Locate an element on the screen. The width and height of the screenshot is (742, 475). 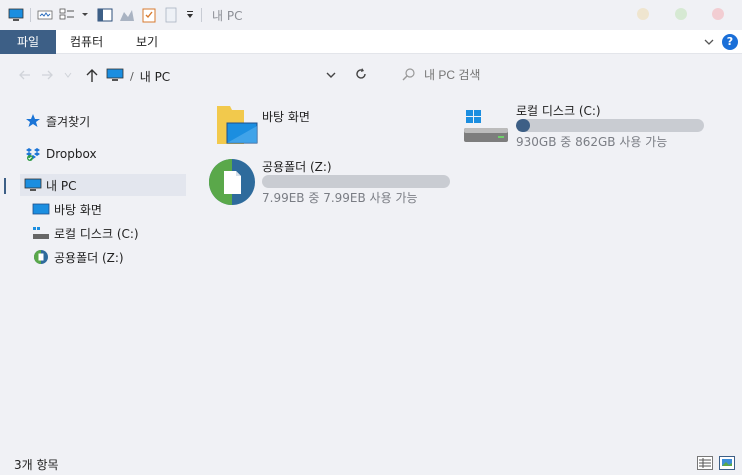
sidebar-item-desktop: 바탕 화면 is located at coordinates (67, 209).